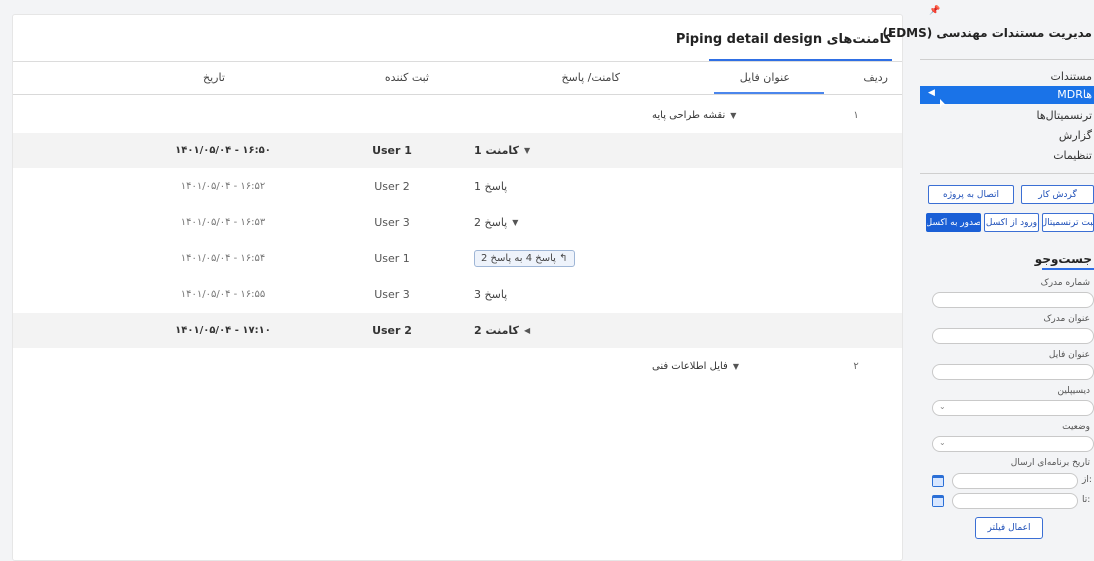  What do you see at coordinates (223, 222) in the screenshot?
I see `date-cell: ۱۴۰۱/۰۵/۰۴ - ۱۶:۵۳` at bounding box center [223, 222].